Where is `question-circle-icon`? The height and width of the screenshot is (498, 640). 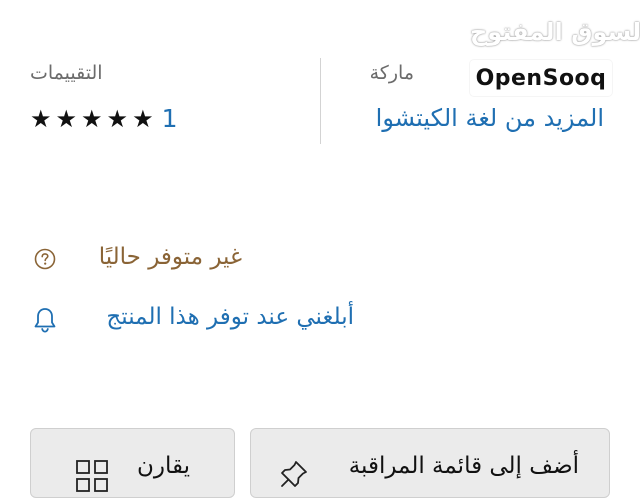 question-circle-icon is located at coordinates (45, 259).